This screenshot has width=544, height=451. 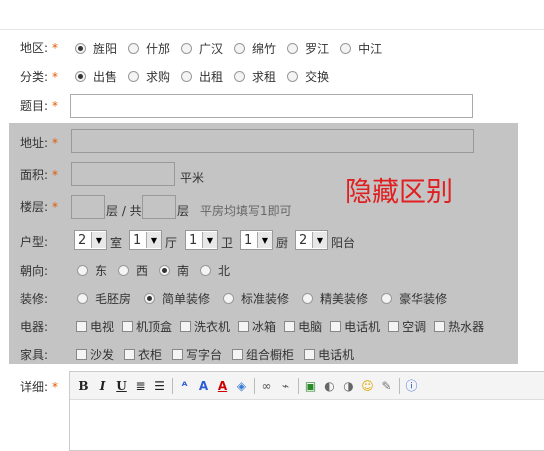 What do you see at coordinates (215, 270) in the screenshot?
I see `orientation-option-north: 北` at bounding box center [215, 270].